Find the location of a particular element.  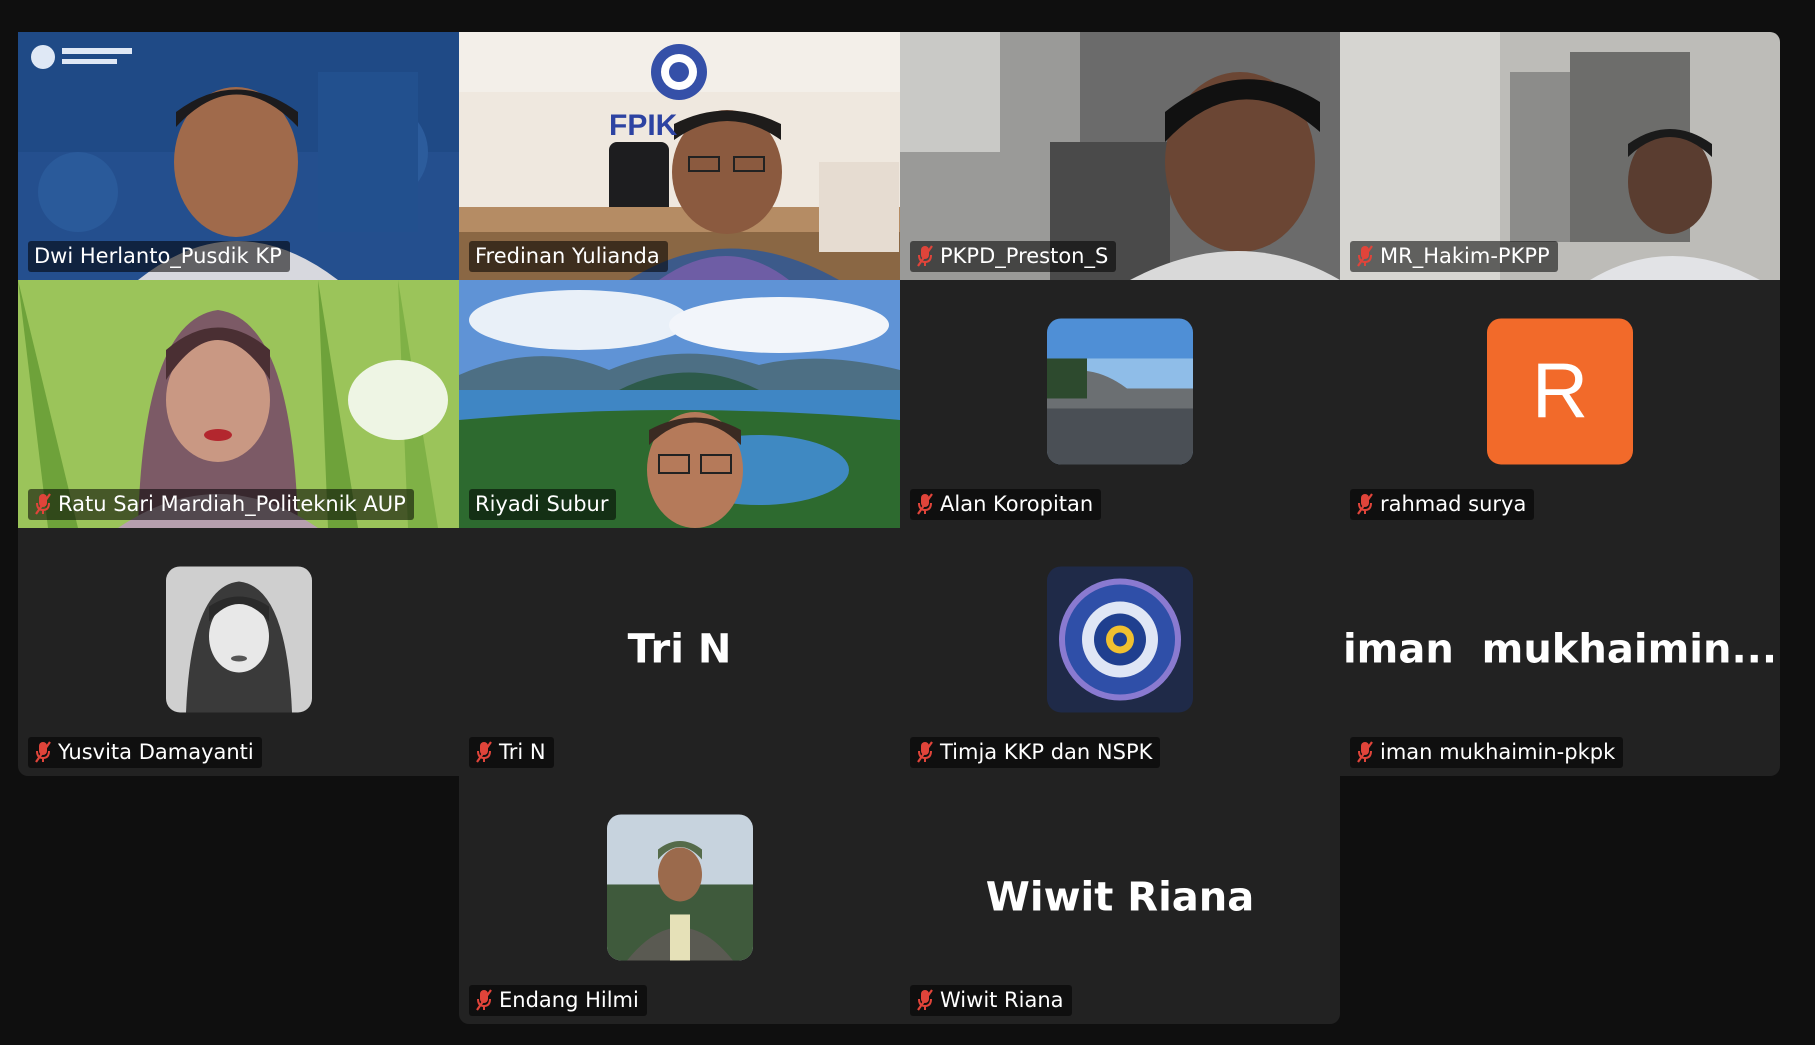

participant-nameplate: Endang Hilmi is located at coordinates (558, 1000).